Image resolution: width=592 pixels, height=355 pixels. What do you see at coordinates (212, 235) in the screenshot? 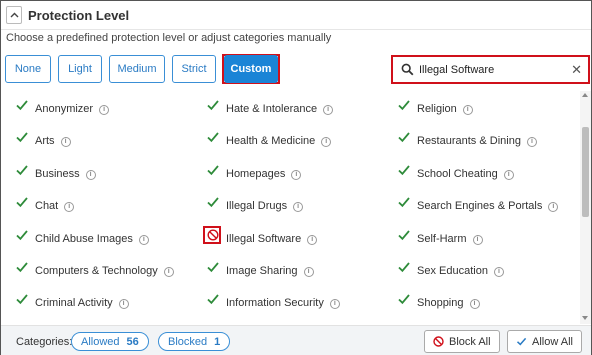
I see `blocked-toggle` at bounding box center [212, 235].